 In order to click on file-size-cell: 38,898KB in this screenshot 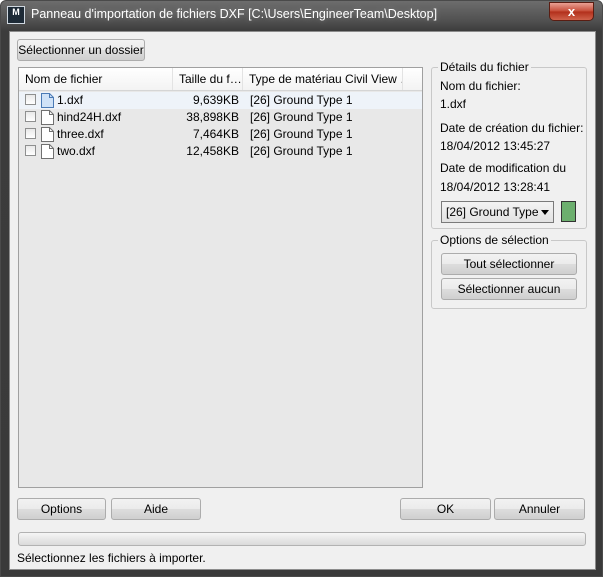, I will do `click(212, 117)`.